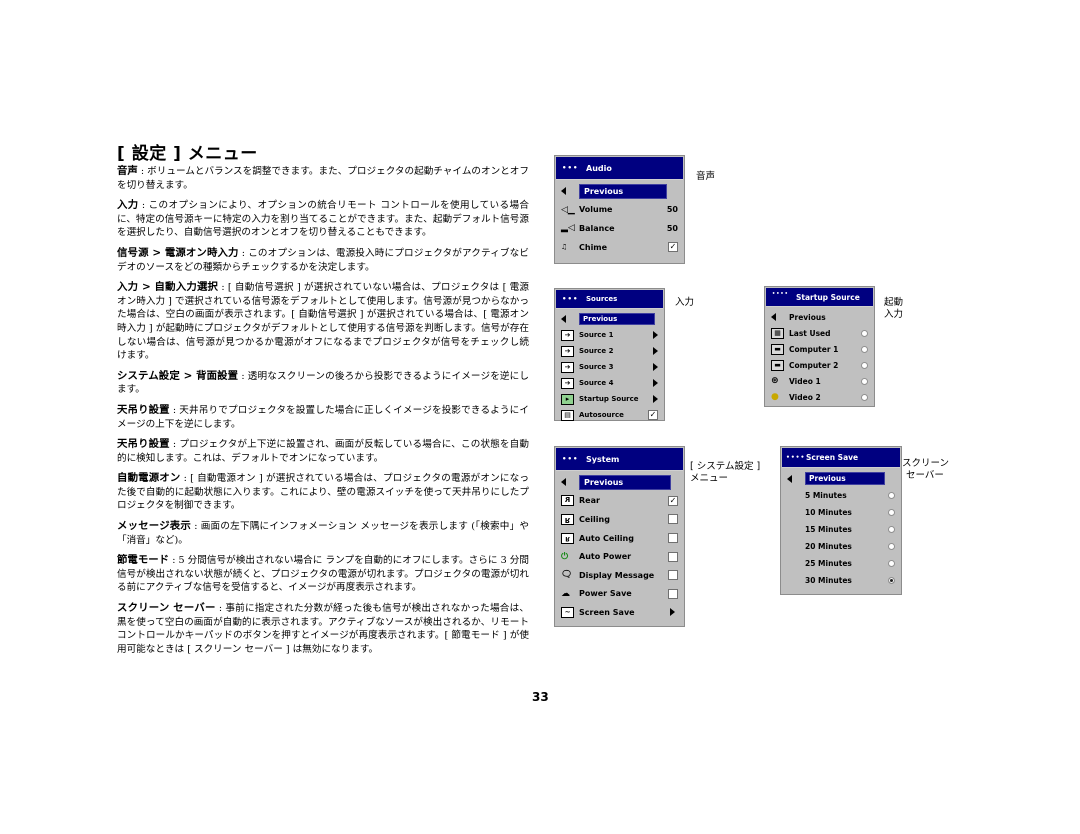  I want to click on menu-item-20-minutes: 20 Minutes, so click(841, 546).